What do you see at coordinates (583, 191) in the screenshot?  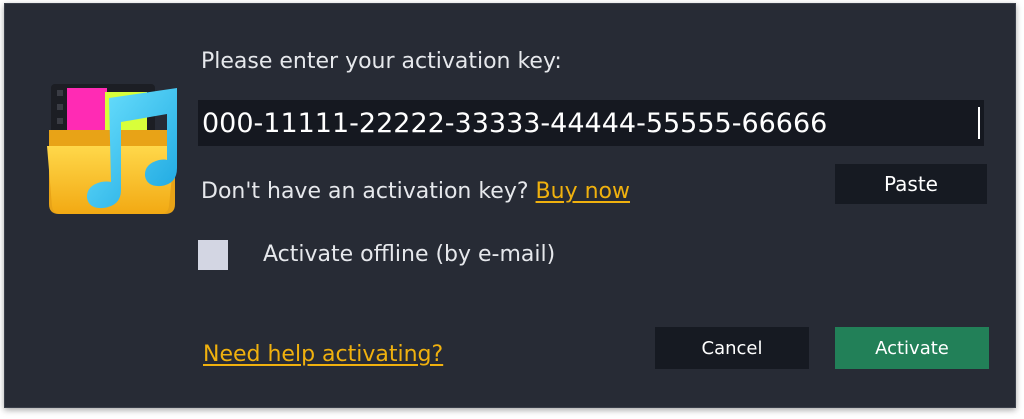 I see `buy-now-link: Buy now` at bounding box center [583, 191].